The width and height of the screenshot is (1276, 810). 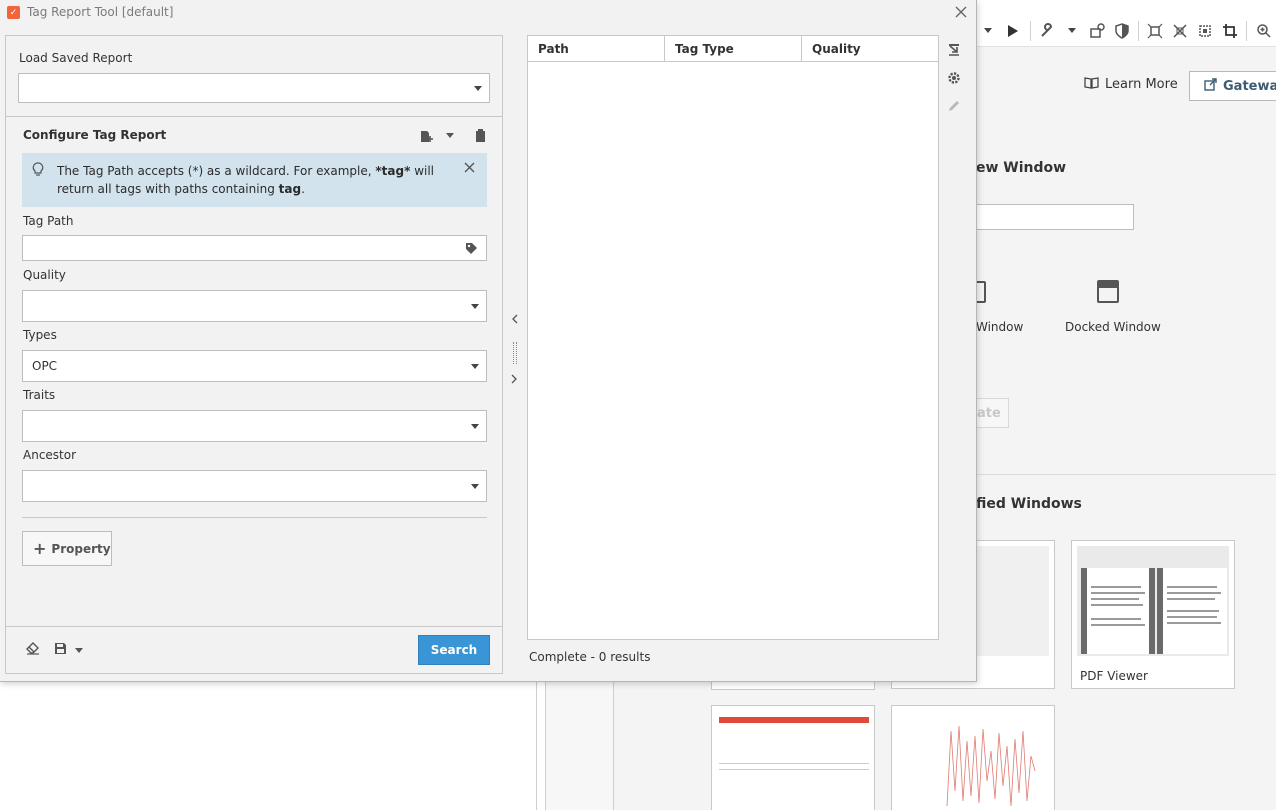 What do you see at coordinates (254, 88) in the screenshot?
I see `load-saved-report-dropdown` at bounding box center [254, 88].